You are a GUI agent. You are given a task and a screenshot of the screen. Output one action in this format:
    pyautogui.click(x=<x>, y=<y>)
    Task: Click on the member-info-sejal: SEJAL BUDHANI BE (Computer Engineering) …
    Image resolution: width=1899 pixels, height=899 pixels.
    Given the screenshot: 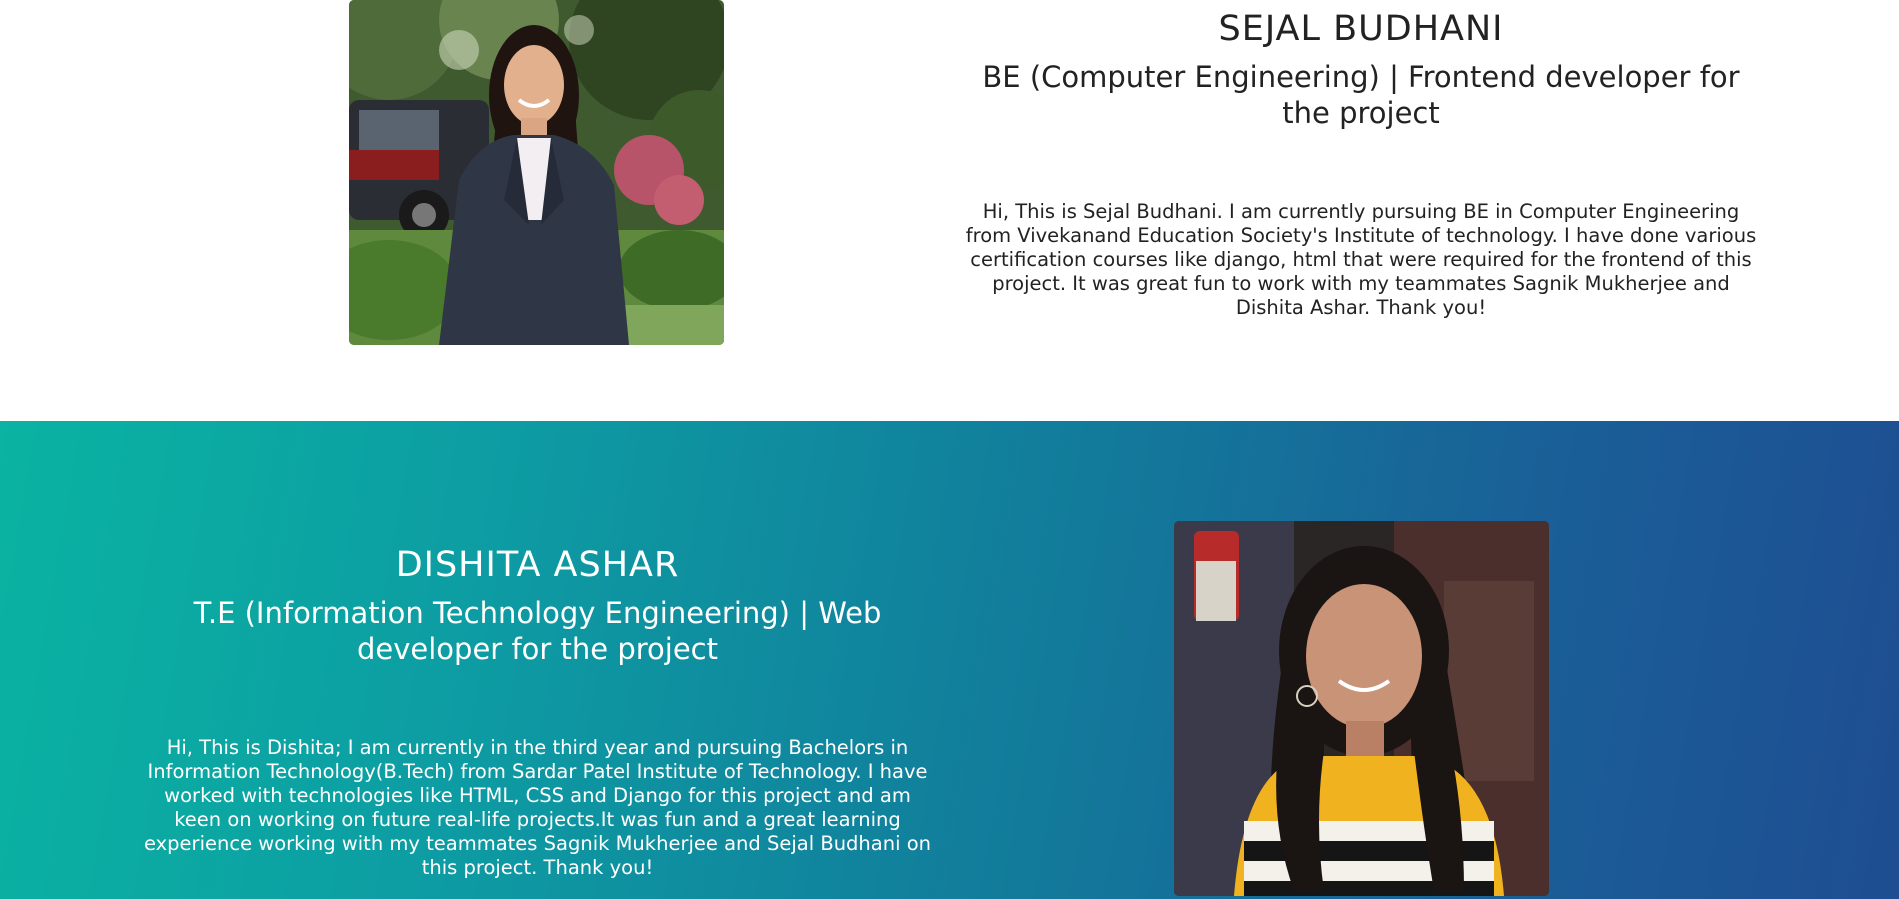 What is the action you would take?
    pyautogui.click(x=1361, y=159)
    